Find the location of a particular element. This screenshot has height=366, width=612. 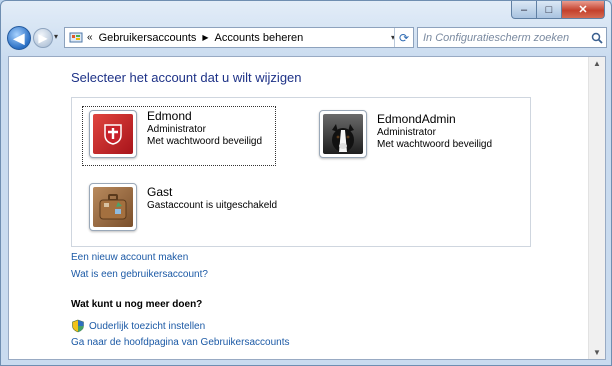

parental-controls-label: Ouderlijk toezicht instellen is located at coordinates (147, 326).